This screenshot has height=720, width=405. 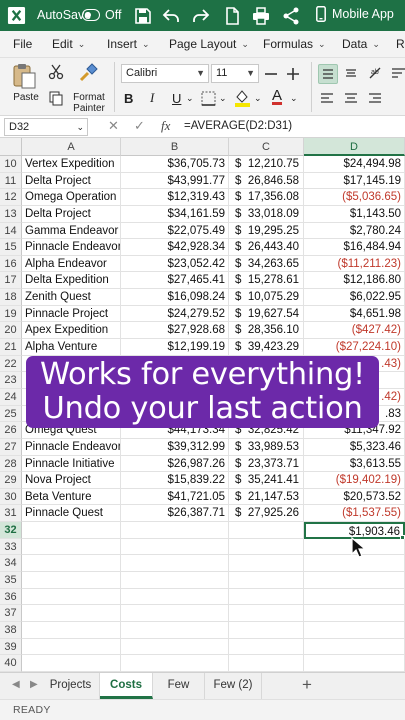 I want to click on cell-a: Apex Expedition, so click(x=71, y=331).